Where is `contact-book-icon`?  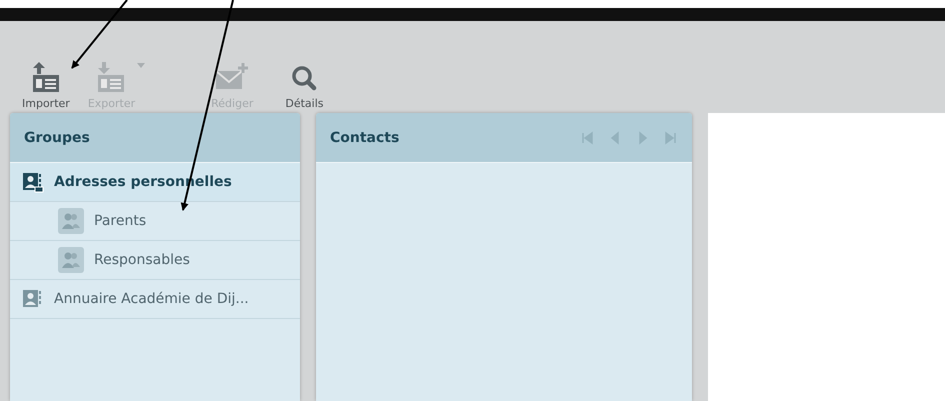 contact-book-icon is located at coordinates (33, 299).